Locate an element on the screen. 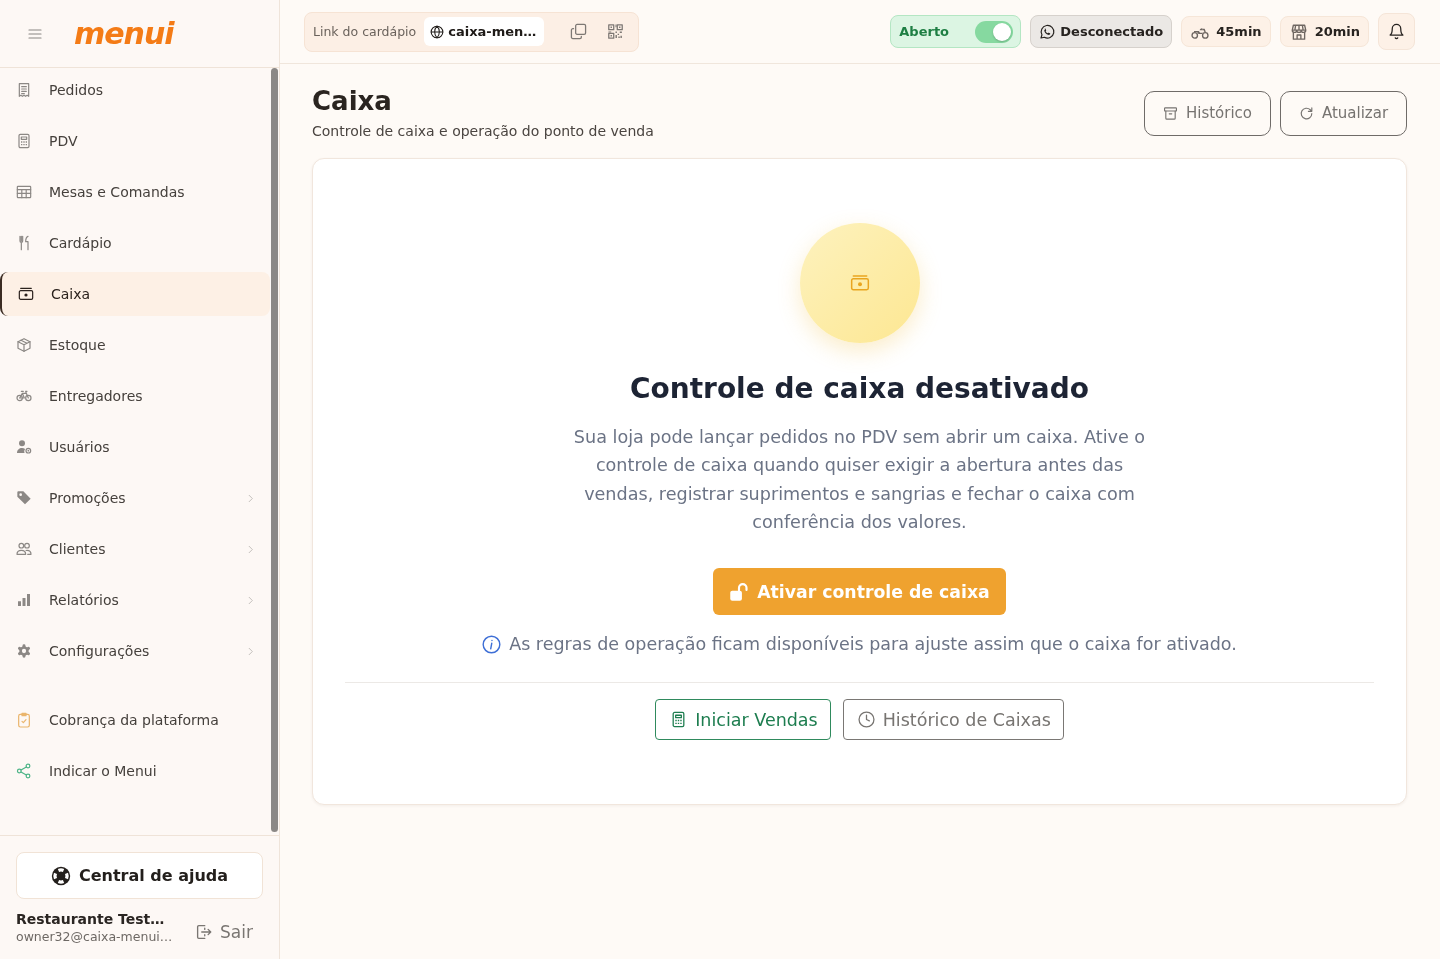 This screenshot has width=1440, height=959. archive-icon is located at coordinates (1170, 113).